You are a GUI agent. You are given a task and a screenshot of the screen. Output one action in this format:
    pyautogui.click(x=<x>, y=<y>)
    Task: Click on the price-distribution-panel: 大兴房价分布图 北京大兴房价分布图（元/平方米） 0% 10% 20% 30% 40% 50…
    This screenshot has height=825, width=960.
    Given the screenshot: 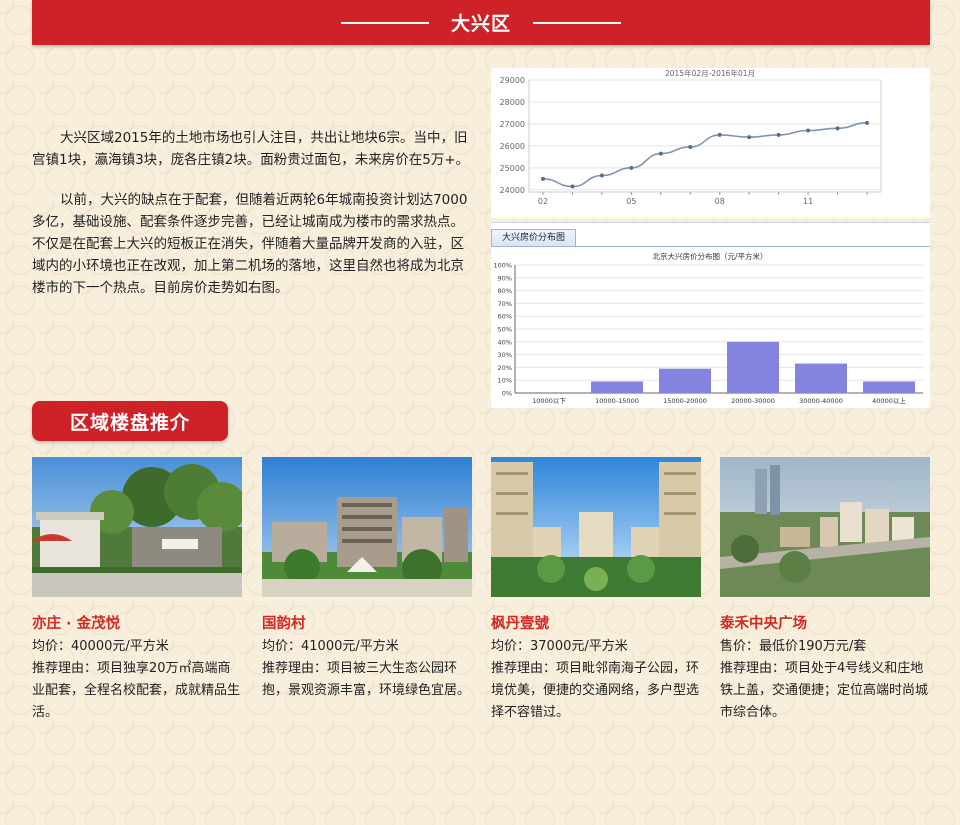 What is the action you would take?
    pyautogui.click(x=710, y=315)
    